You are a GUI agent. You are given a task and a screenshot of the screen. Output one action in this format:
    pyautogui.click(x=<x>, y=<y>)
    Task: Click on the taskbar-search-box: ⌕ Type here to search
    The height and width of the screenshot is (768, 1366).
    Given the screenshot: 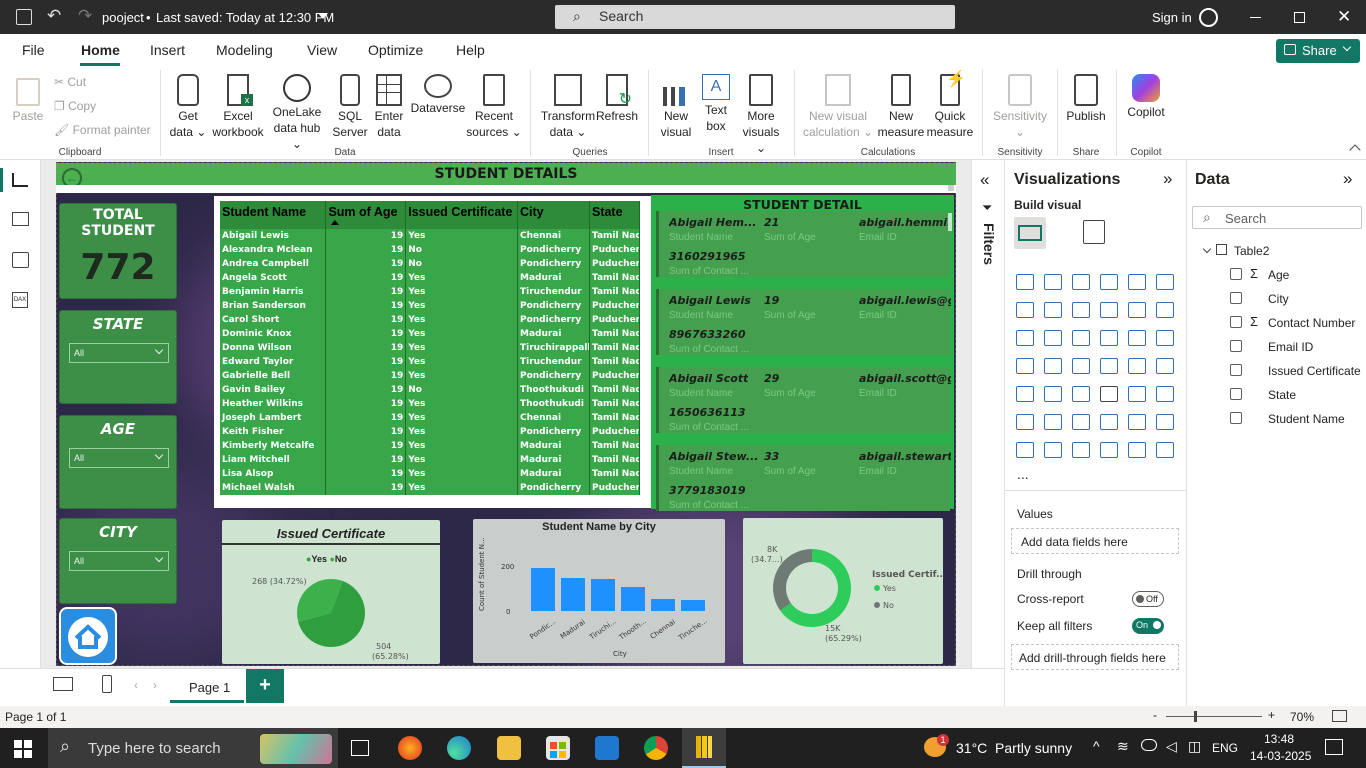 What is the action you would take?
    pyautogui.click(x=193, y=748)
    